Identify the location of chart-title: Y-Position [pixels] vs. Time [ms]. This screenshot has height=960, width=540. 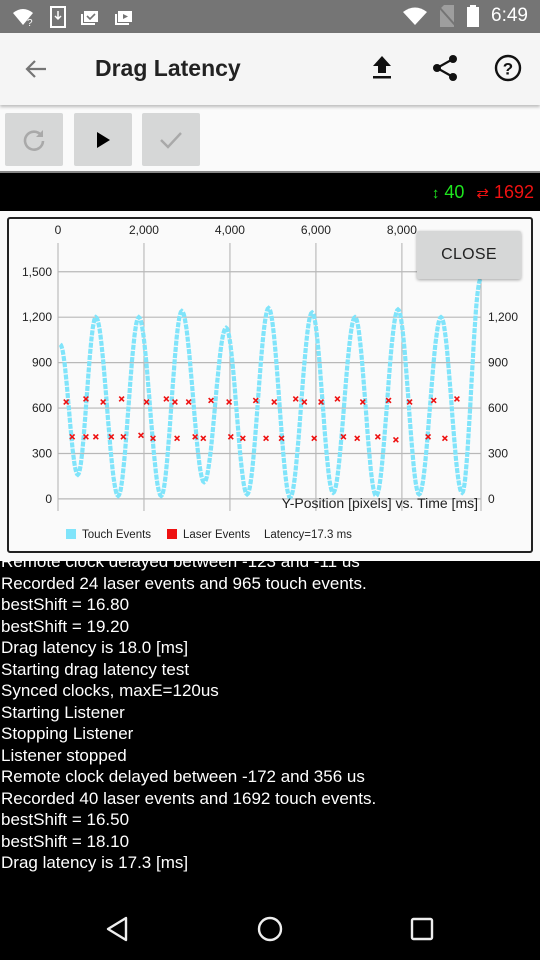
(380, 503).